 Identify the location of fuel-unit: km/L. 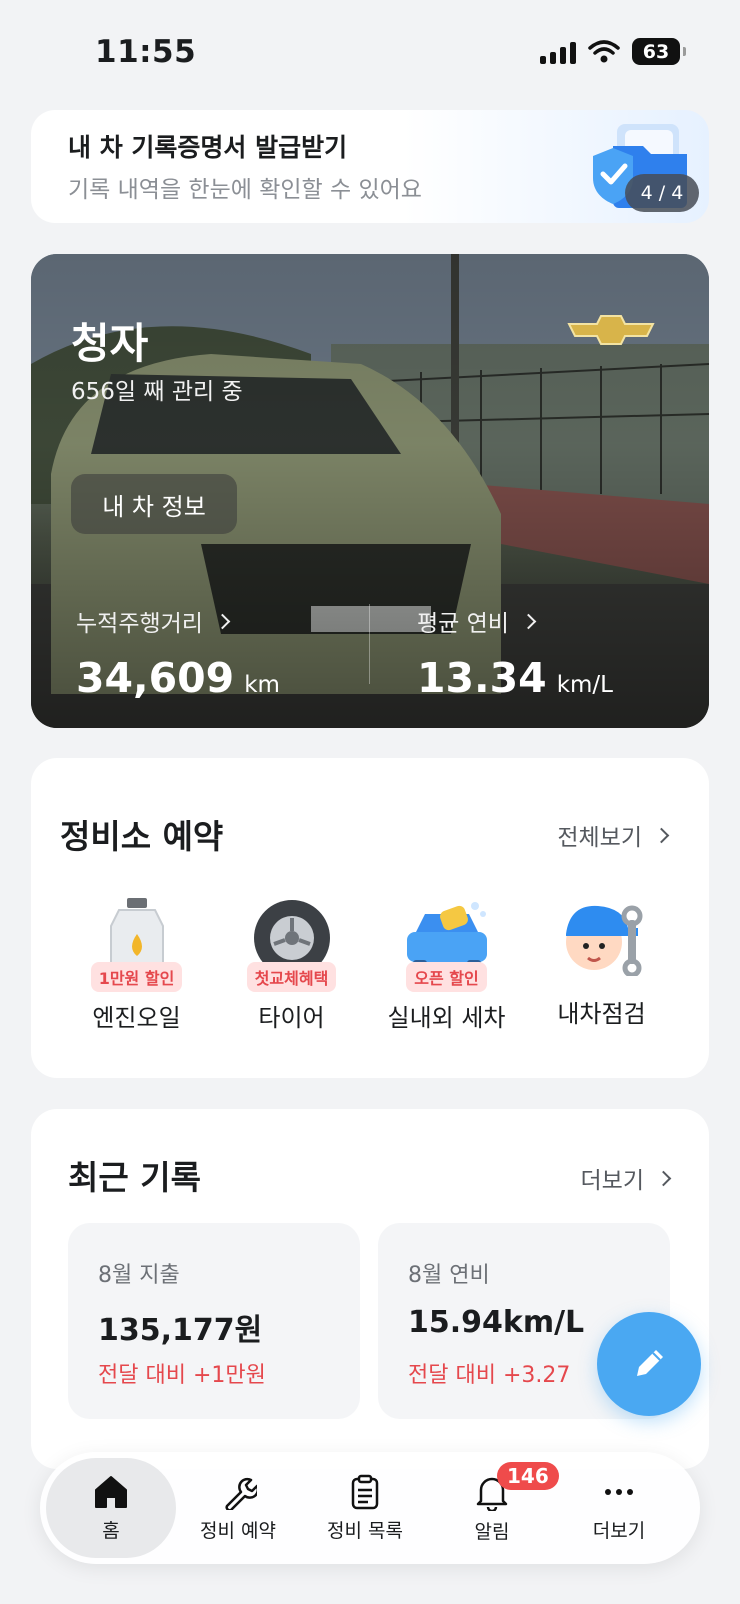
(584, 685).